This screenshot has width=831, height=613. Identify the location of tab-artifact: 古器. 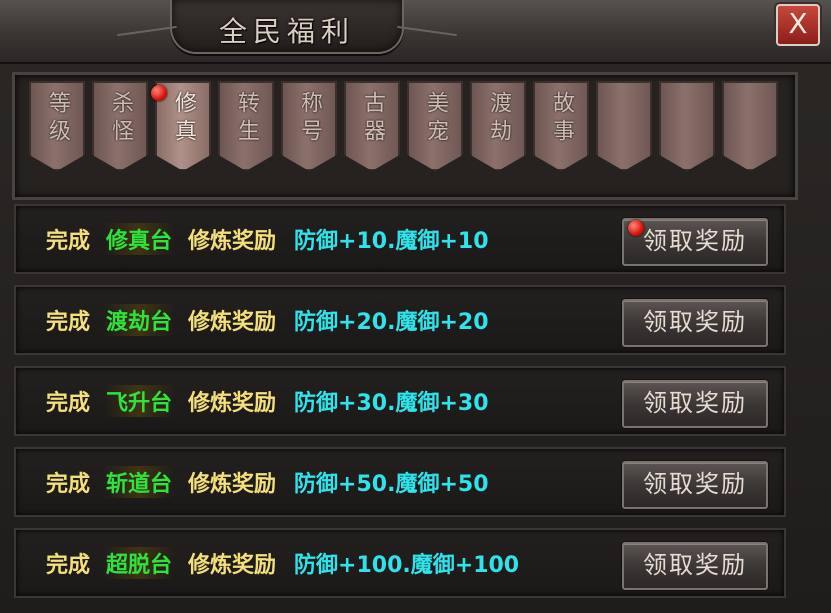
(372, 126).